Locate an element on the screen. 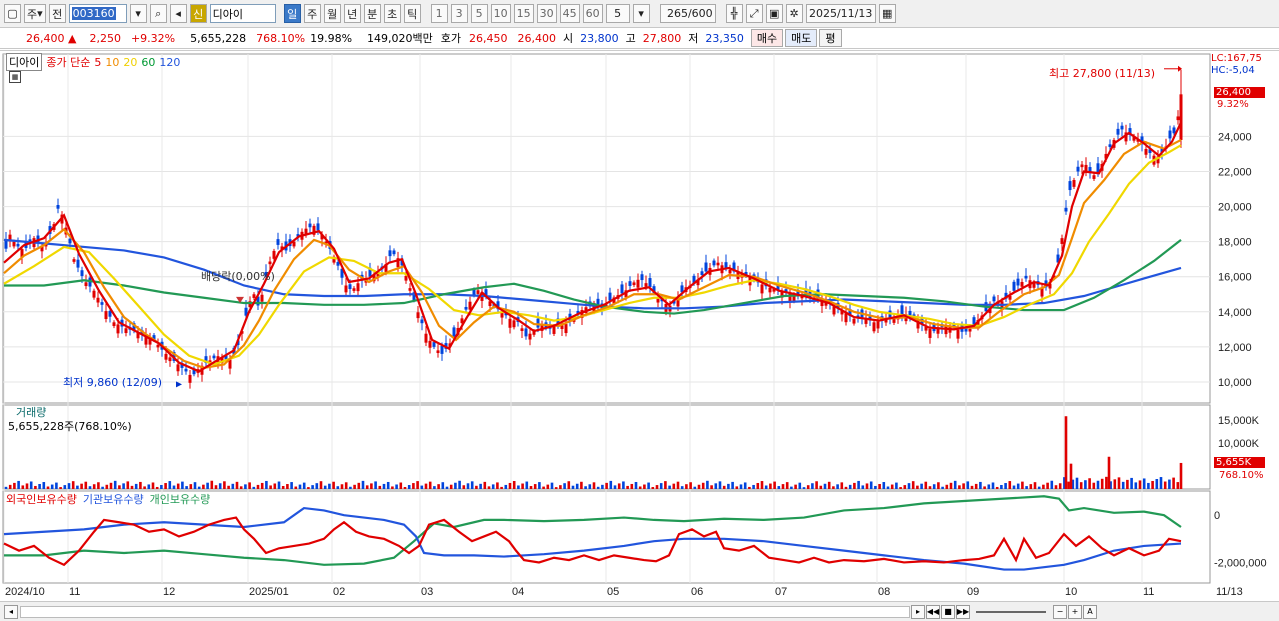  interval-45-button: 45 is located at coordinates (569, 13).